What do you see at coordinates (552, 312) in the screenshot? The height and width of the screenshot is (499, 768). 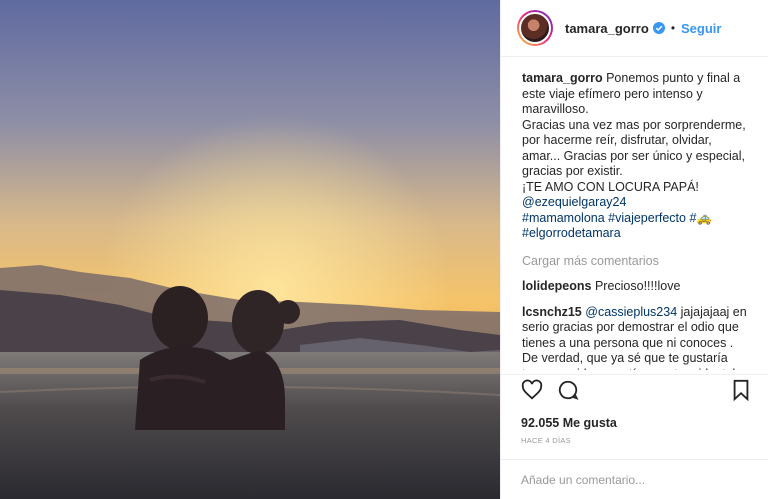 I see `comment-username: lcsnchz15` at bounding box center [552, 312].